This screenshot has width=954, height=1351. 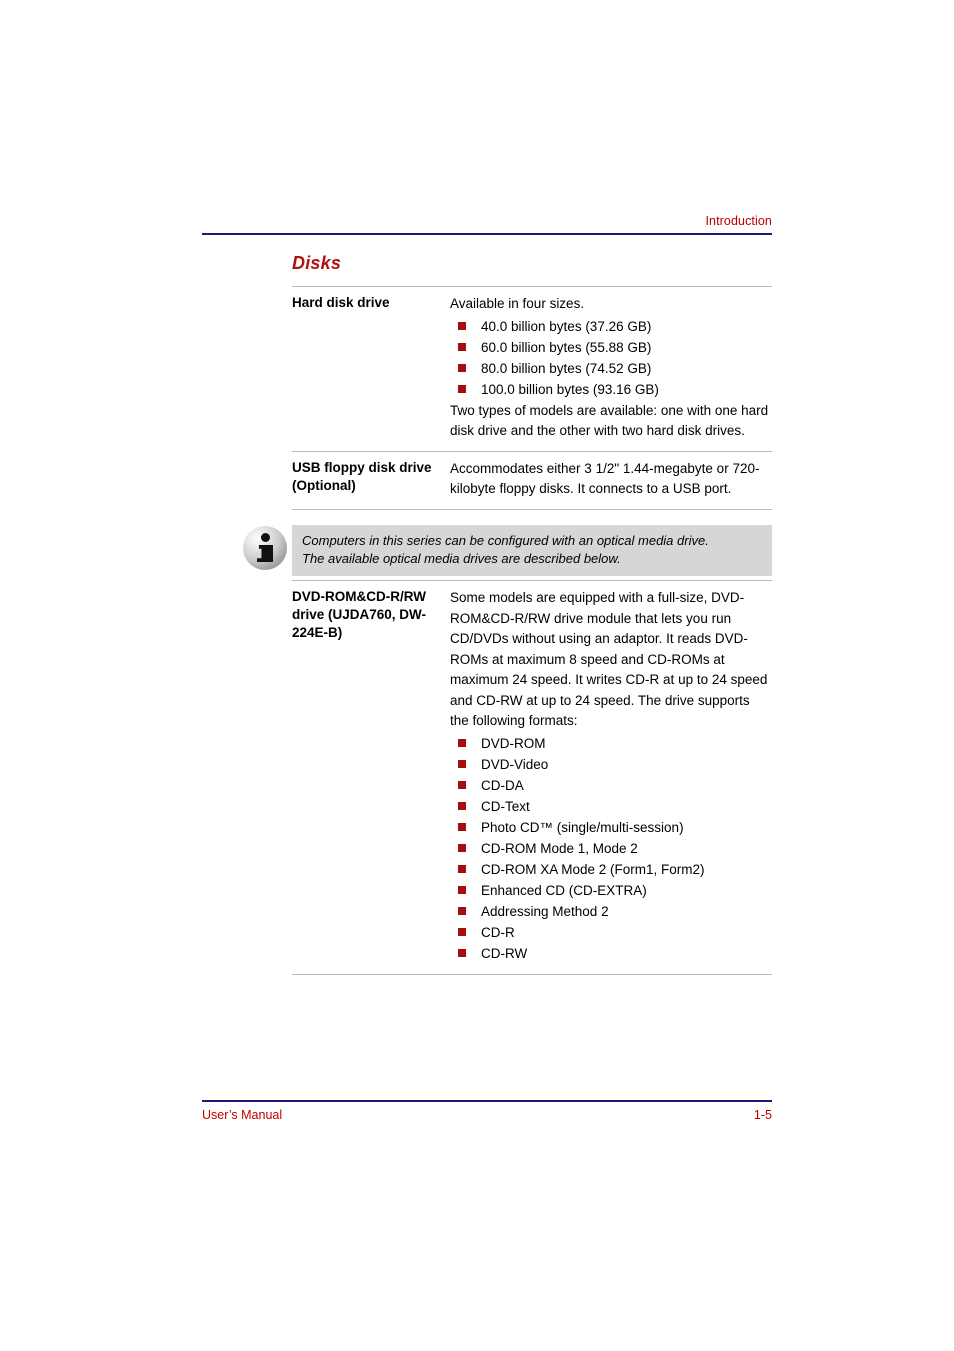 What do you see at coordinates (515, 764) in the screenshot?
I see `list-item-label: DVD-Video` at bounding box center [515, 764].